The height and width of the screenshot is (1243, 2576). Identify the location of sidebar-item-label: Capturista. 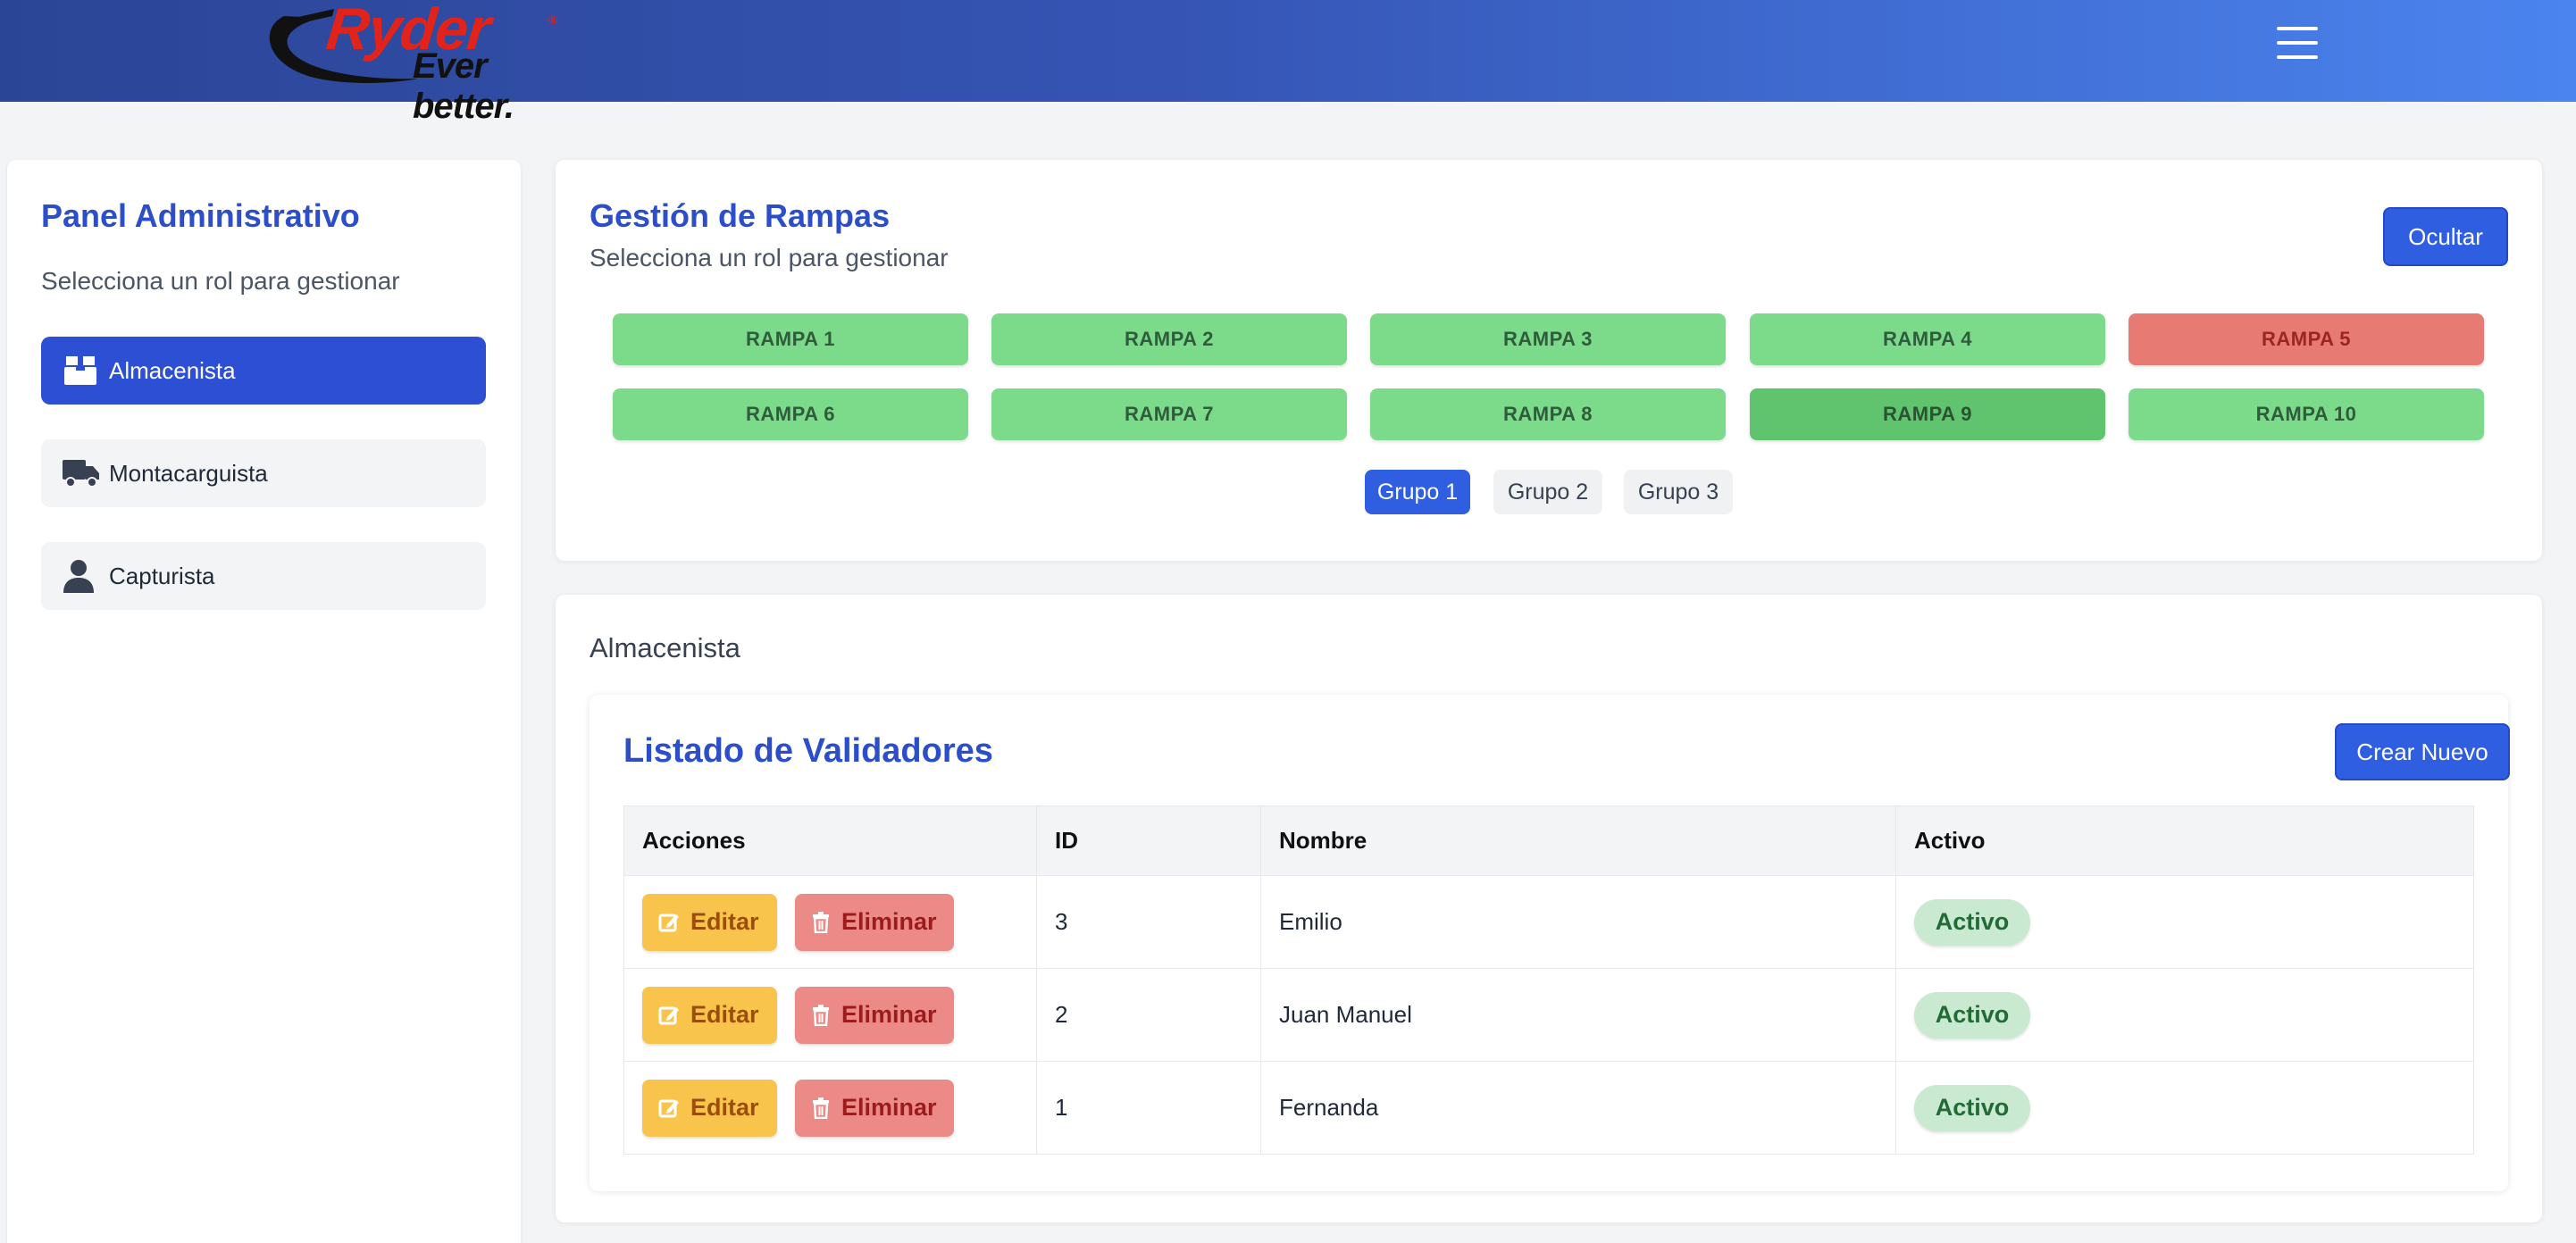
(162, 575).